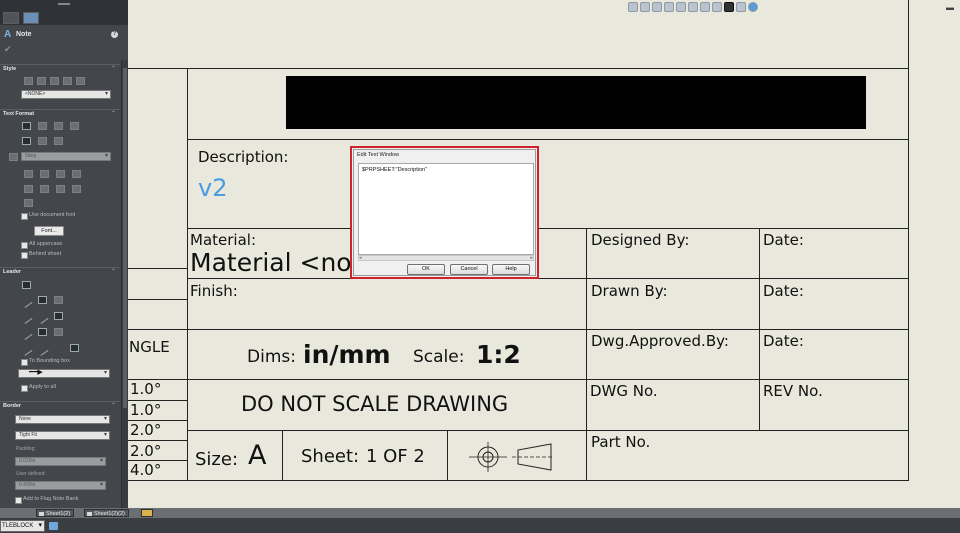 This screenshot has width=960, height=533. Describe the element at coordinates (42, 126) in the screenshot. I see `align-center-icon` at that location.